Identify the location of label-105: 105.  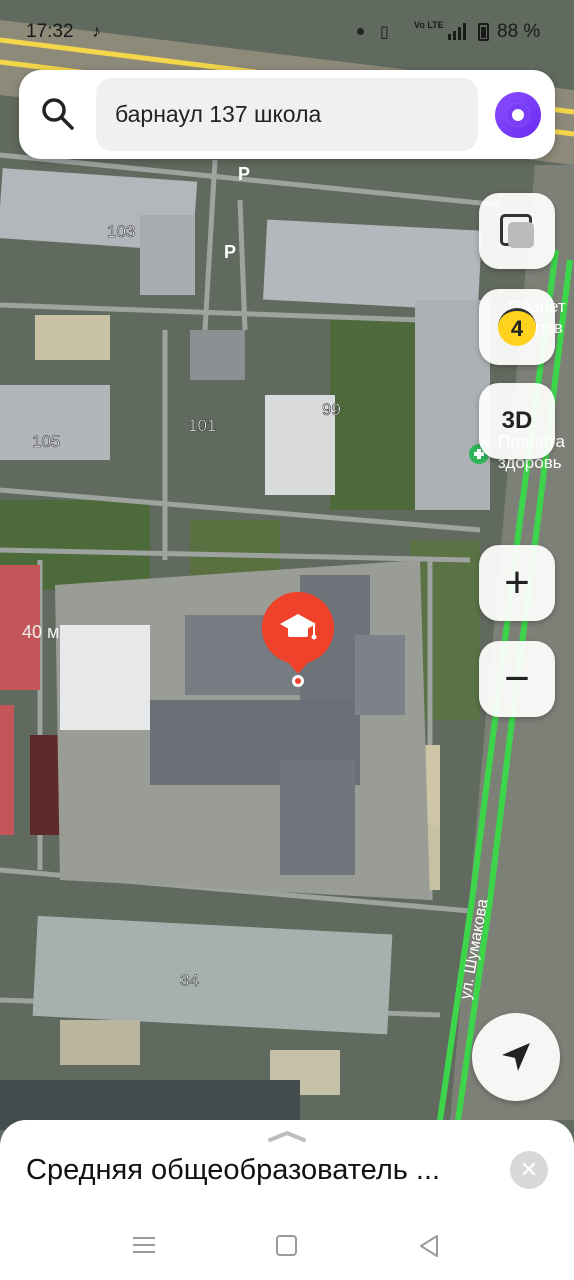
(46, 441).